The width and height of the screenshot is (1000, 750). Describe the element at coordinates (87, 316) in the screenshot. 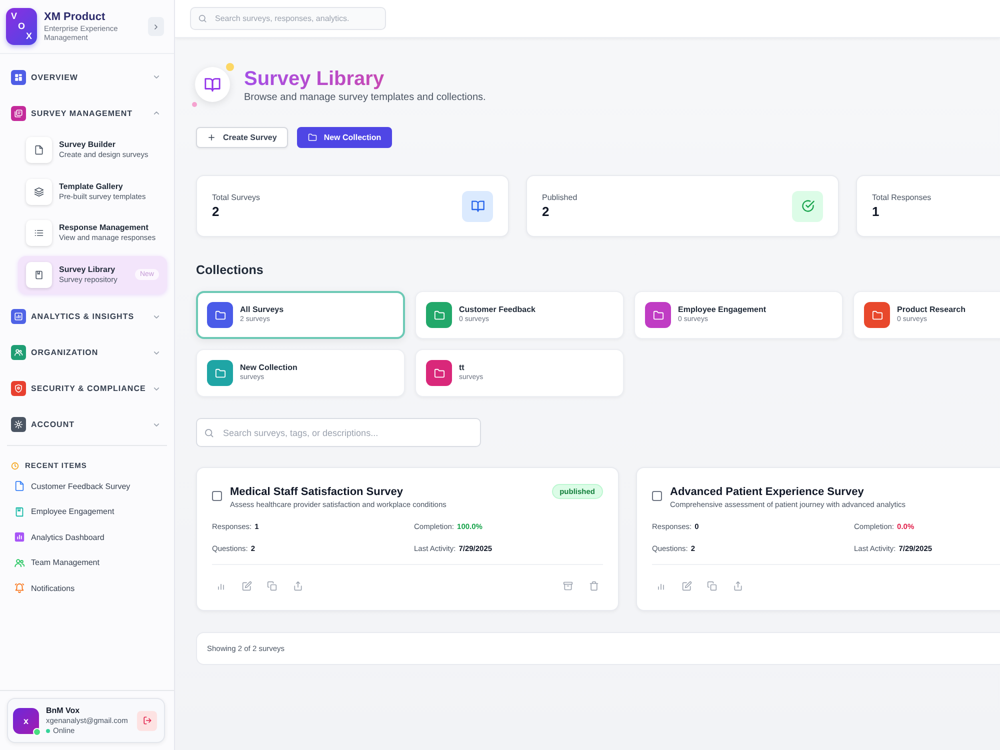

I see `nav-section-button: ANALYTICS & INSIGHTS` at that location.